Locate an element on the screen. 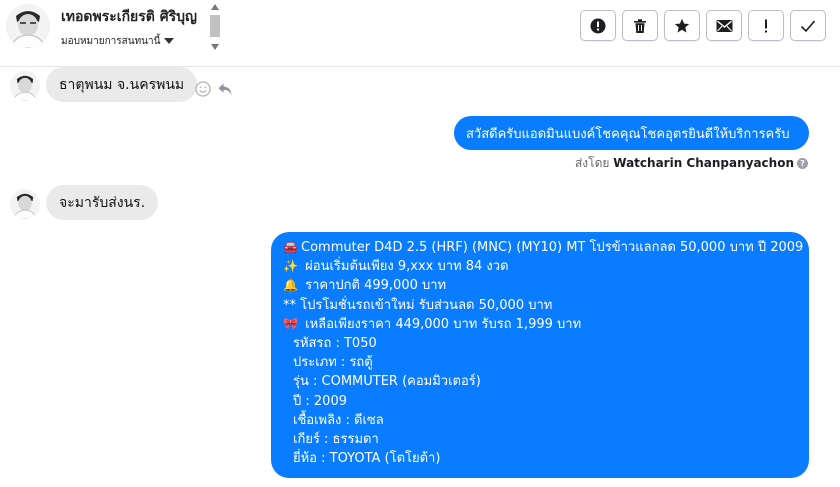 The width and height of the screenshot is (840, 487). assign-conversation-dropdown: มอบหมายการสนทนานี้ is located at coordinates (118, 41).